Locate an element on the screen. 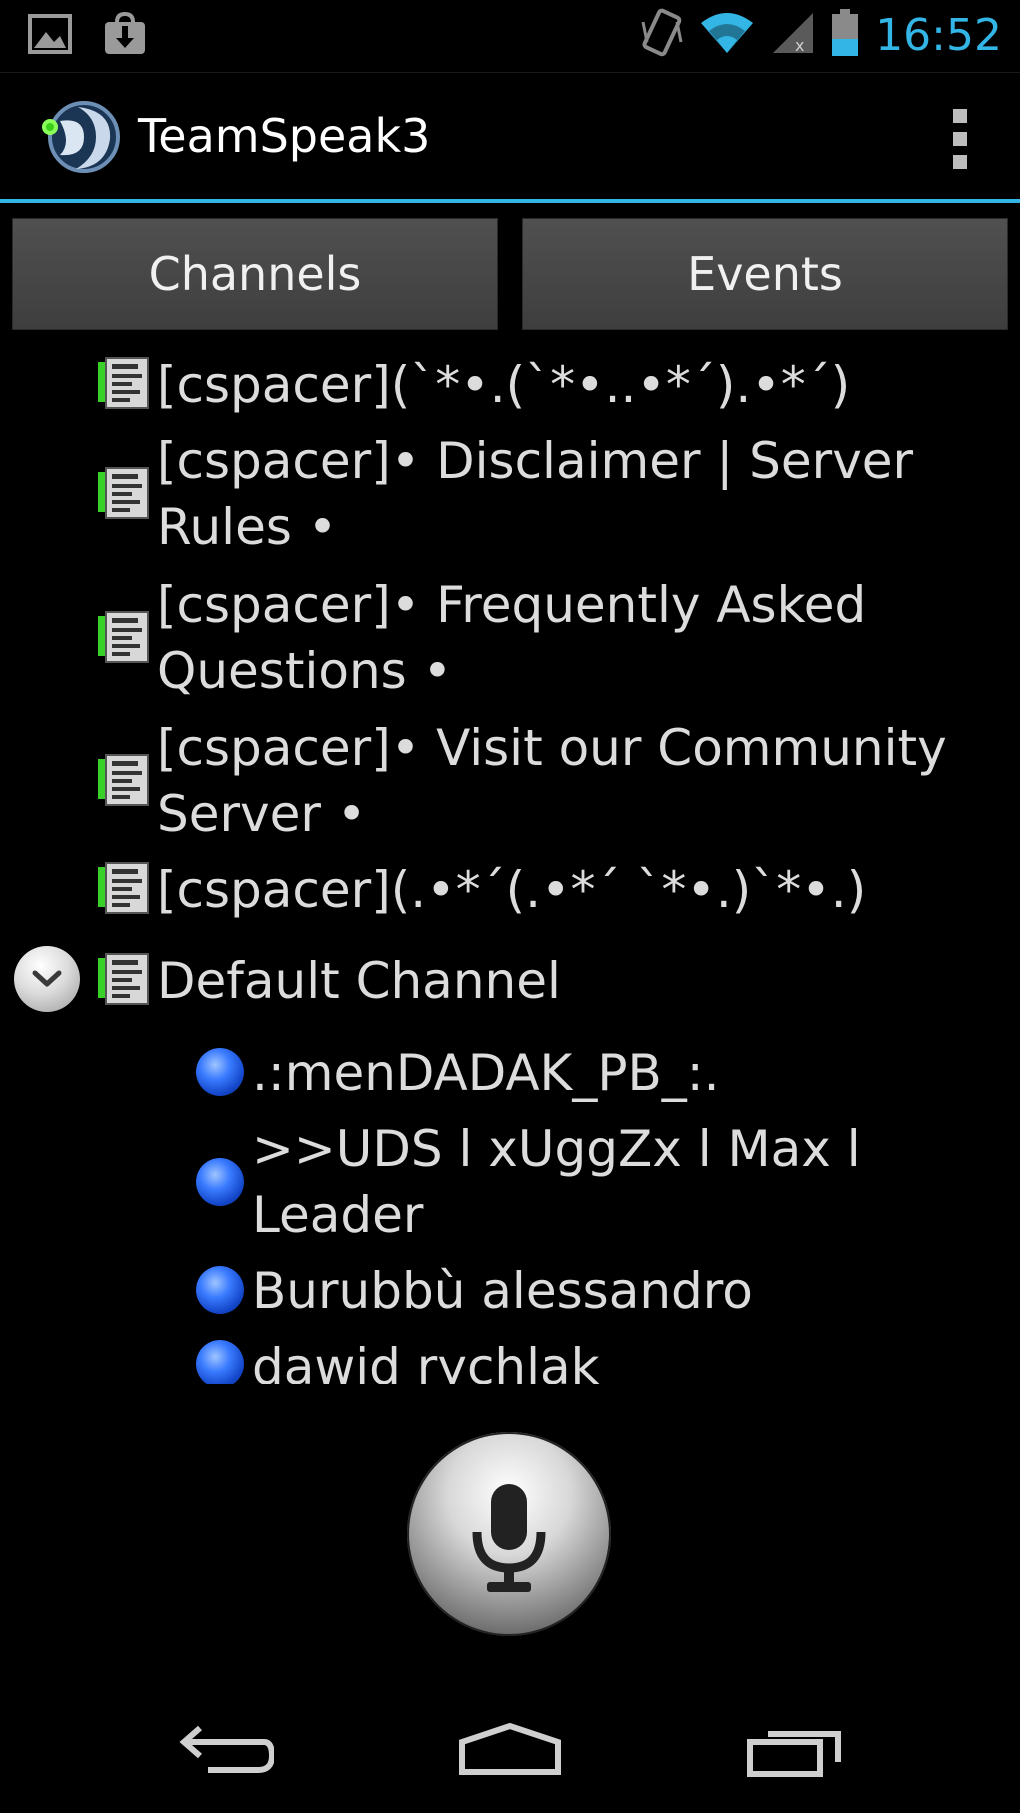 Image resolution: width=1020 pixels, height=1813 pixels. channel-name: [cspacer]• Visit our Community Server • is located at coordinates (552, 781).